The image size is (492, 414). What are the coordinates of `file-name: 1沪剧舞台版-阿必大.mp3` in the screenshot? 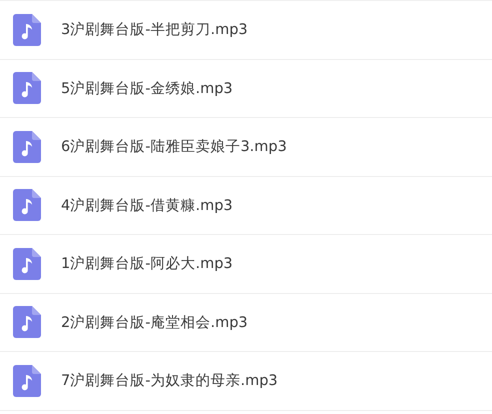 It's located at (147, 264).